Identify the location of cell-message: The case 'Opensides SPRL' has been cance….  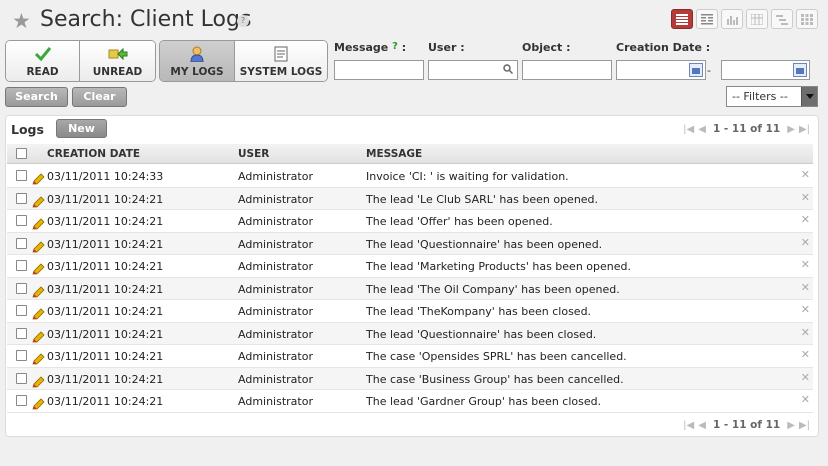
(496, 356).